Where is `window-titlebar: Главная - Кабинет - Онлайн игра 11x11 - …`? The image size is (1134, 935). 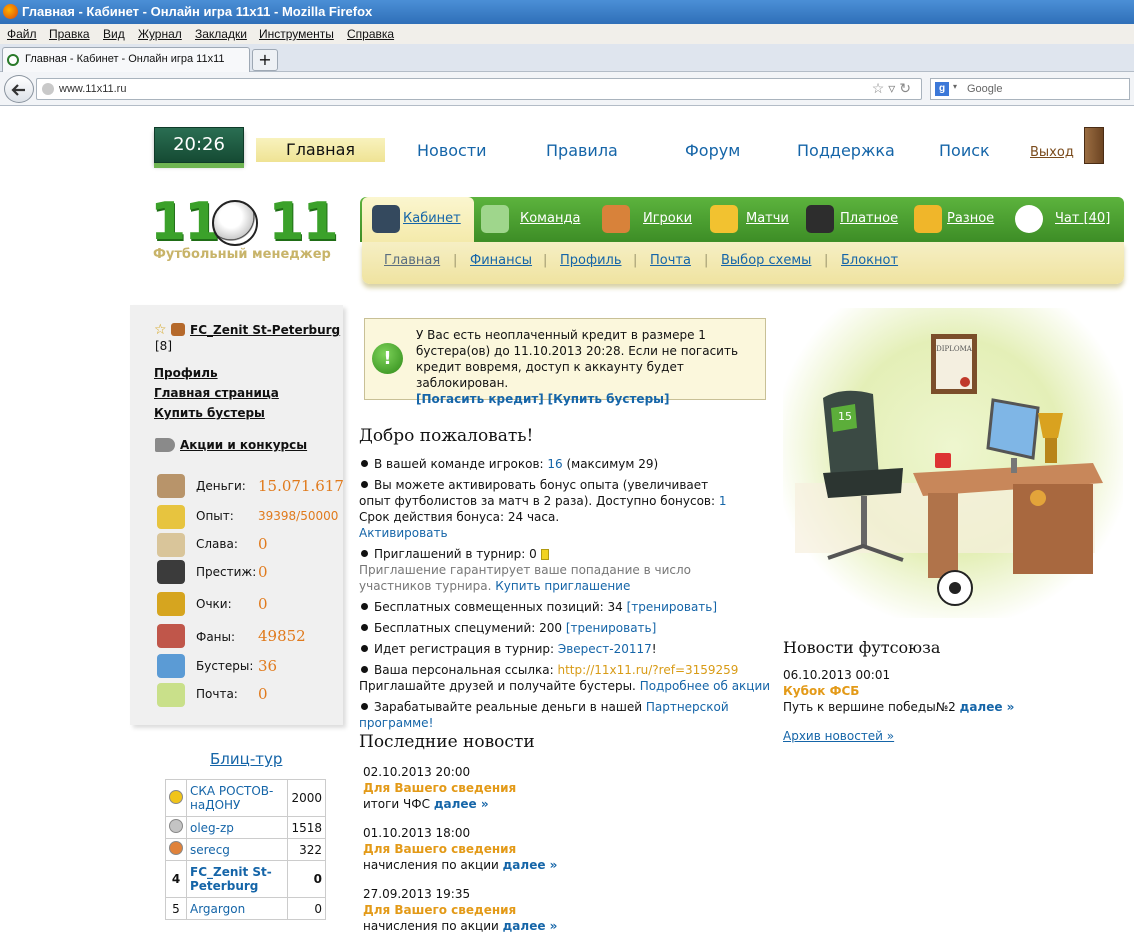 window-titlebar: Главная - Кабинет - Онлайн игра 11x11 - … is located at coordinates (567, 12).